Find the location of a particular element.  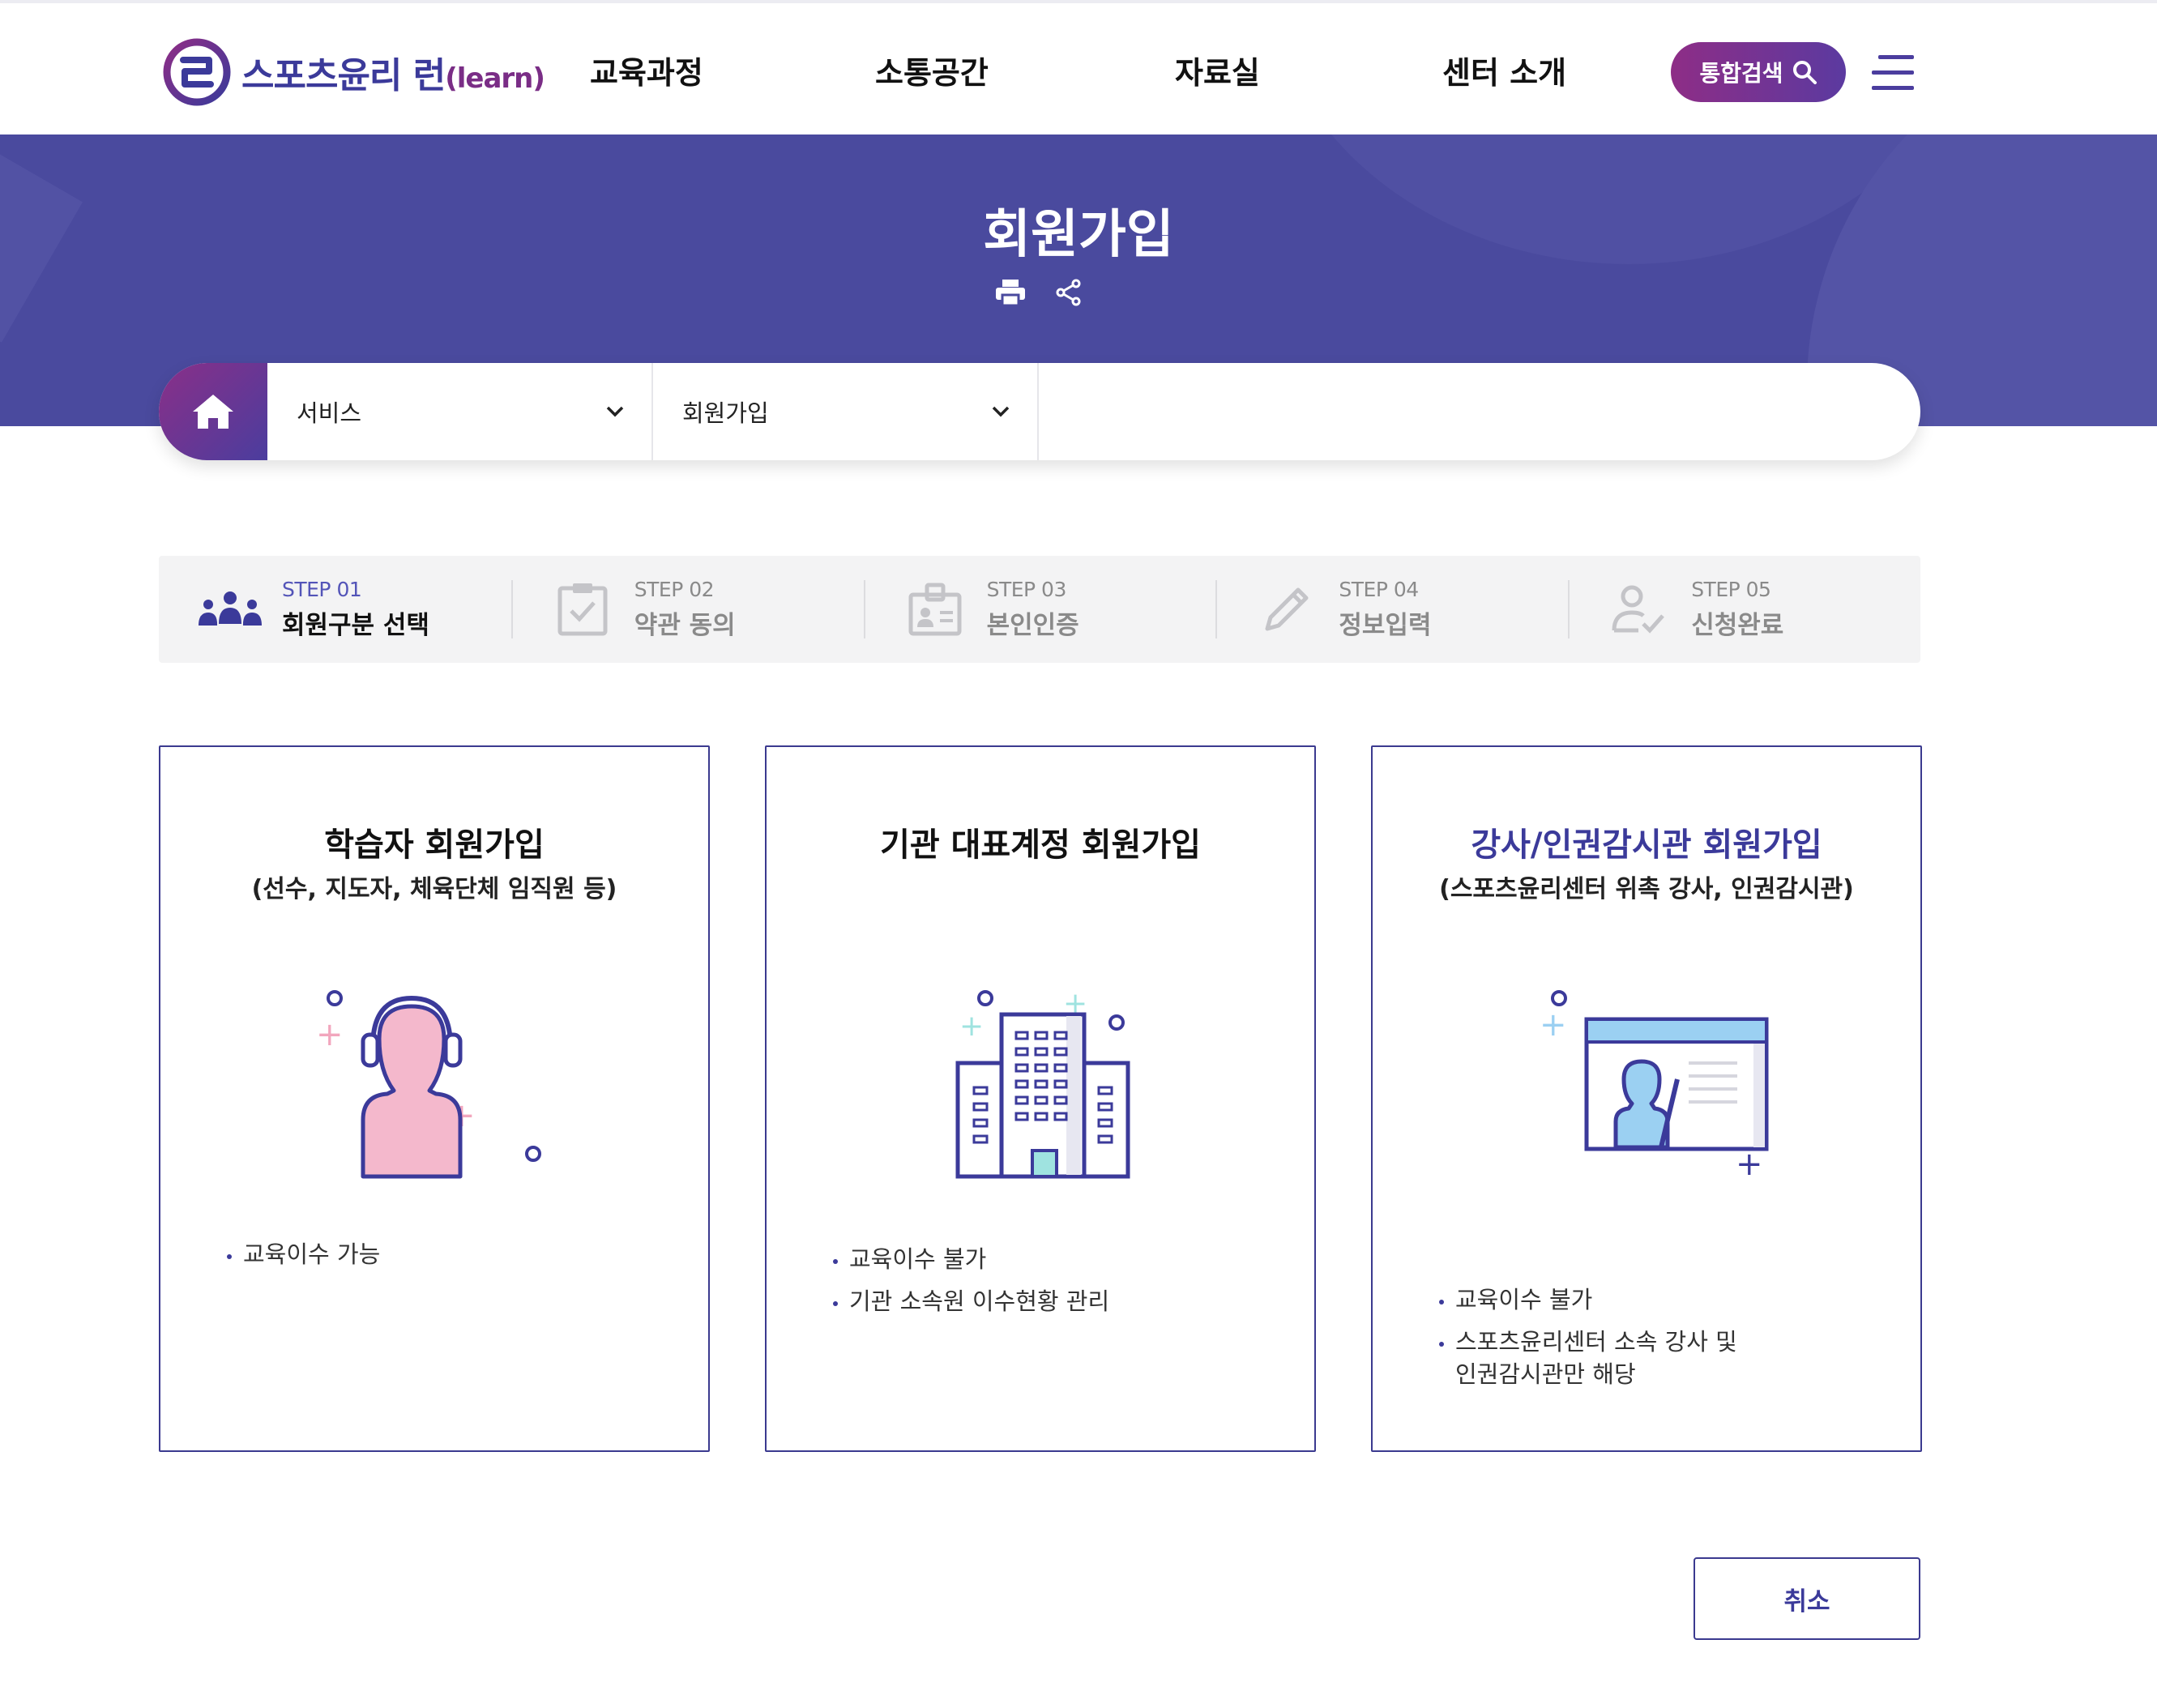

integrated-search-button: 통합검색 is located at coordinates (1758, 72).